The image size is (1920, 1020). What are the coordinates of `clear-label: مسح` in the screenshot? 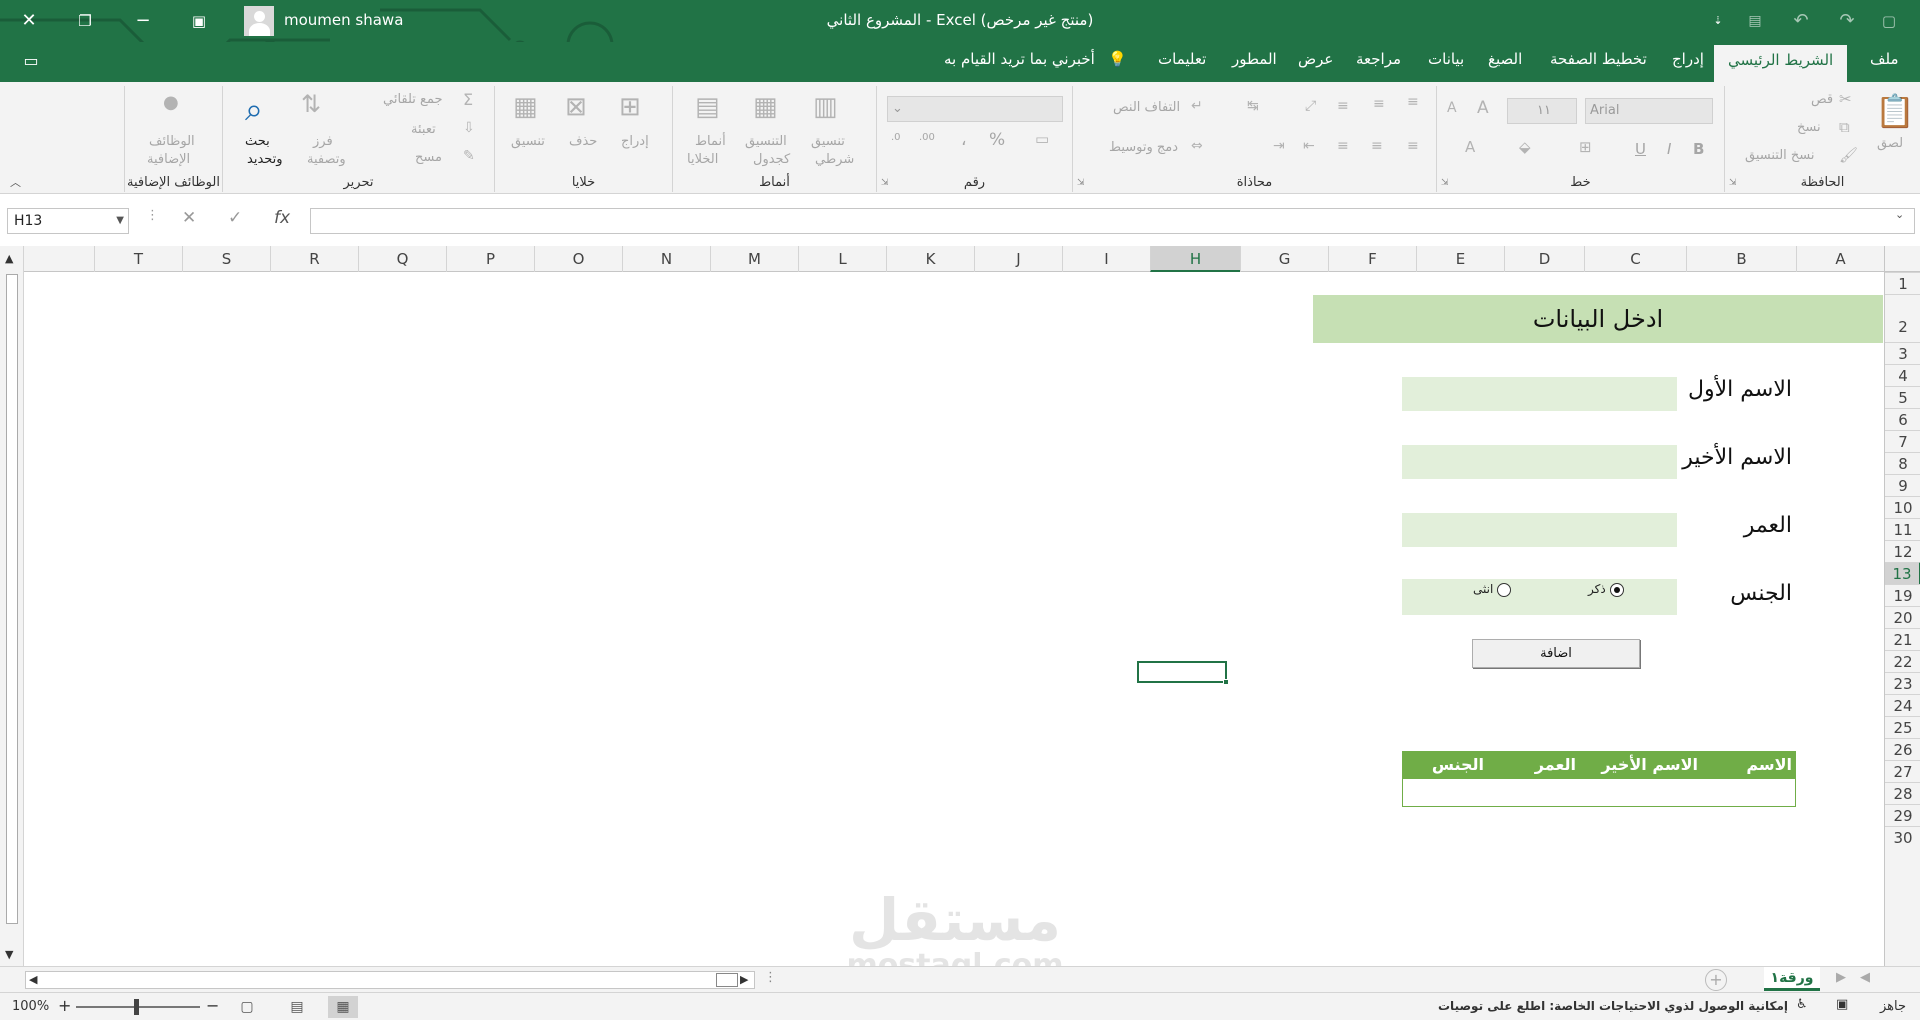 It's located at (428, 157).